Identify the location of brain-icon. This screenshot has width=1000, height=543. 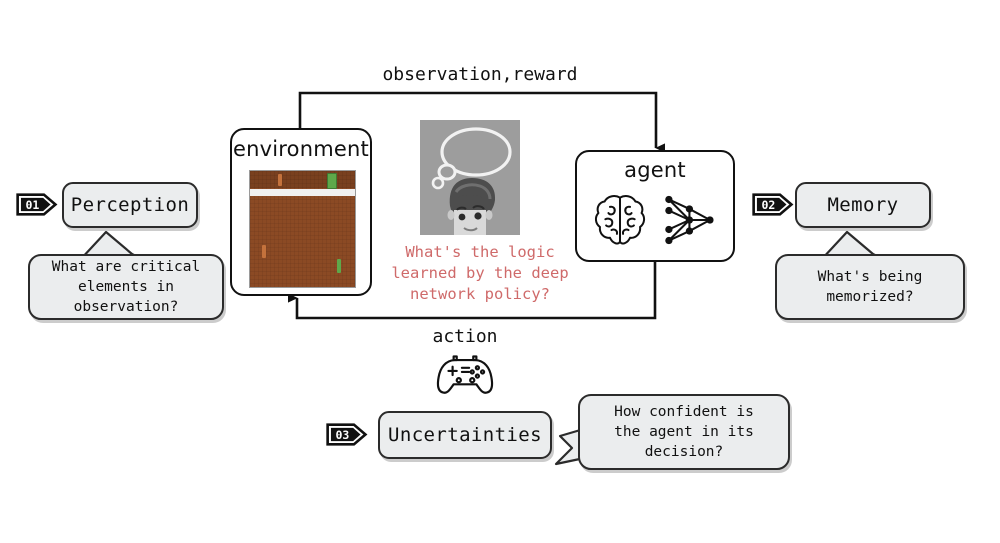
(620, 222).